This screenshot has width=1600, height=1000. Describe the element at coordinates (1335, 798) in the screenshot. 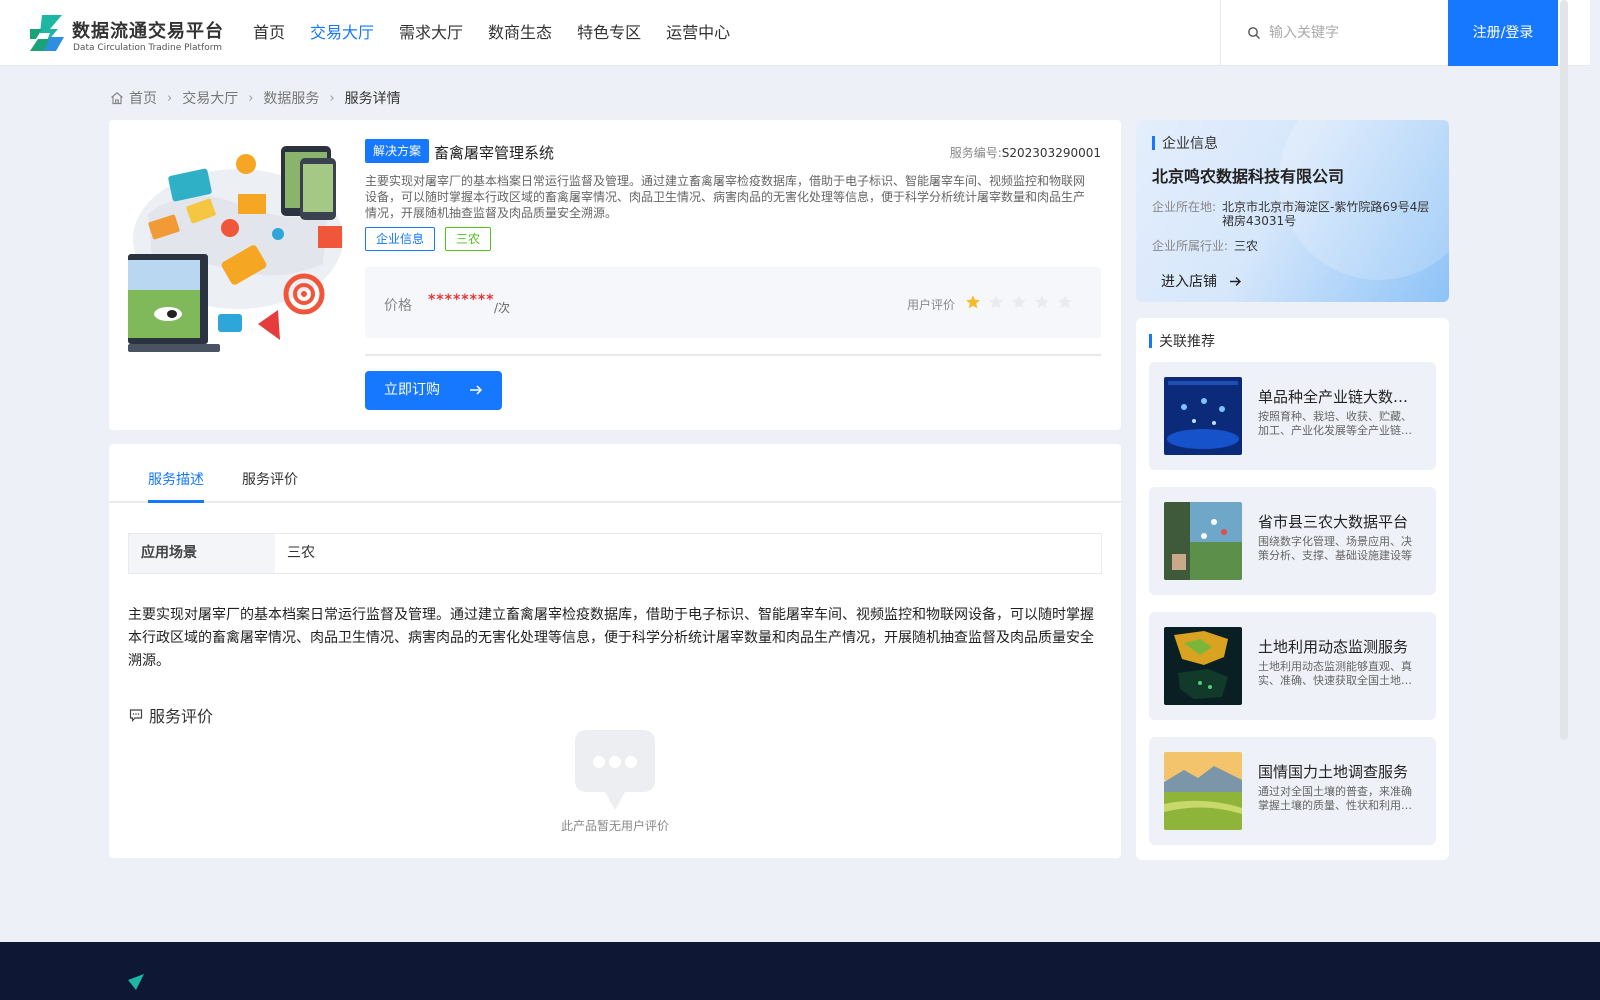

I see `recommend-description: 通过对全国土壤的普查，来准确掌握土壤的质量、性状和利用状况` at that location.